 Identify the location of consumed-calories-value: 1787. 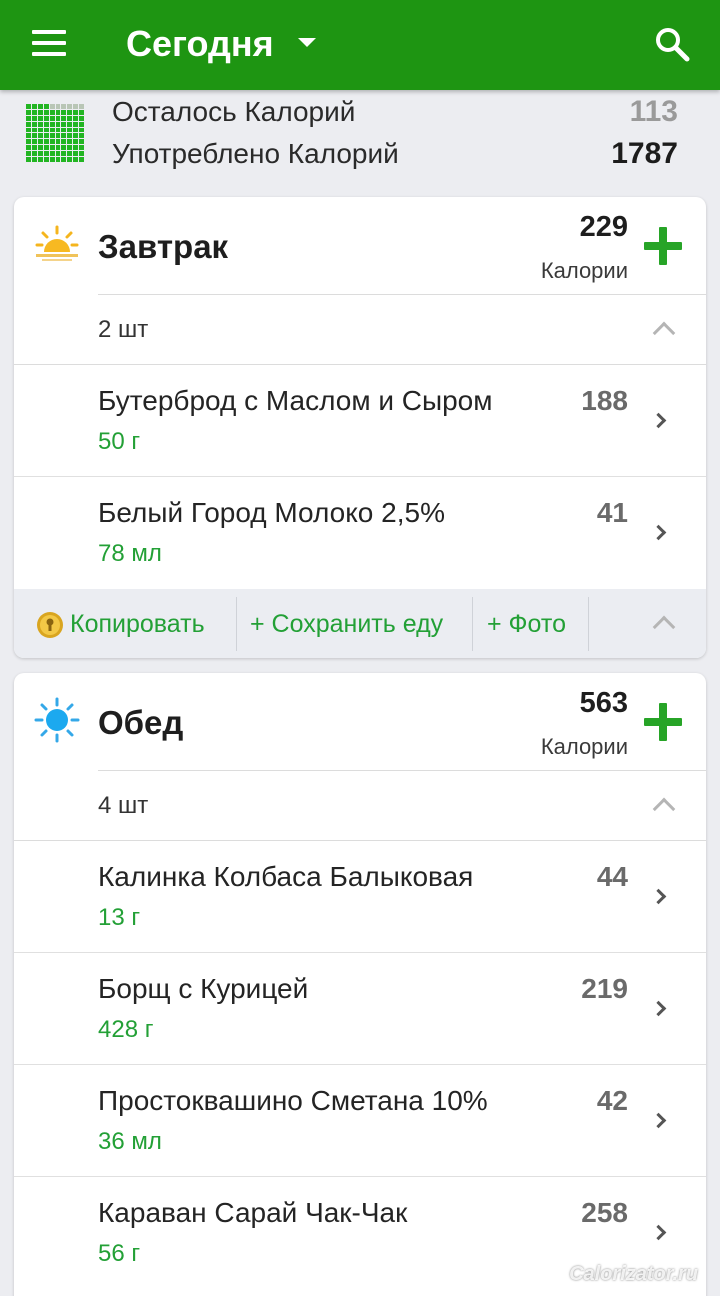
(644, 153).